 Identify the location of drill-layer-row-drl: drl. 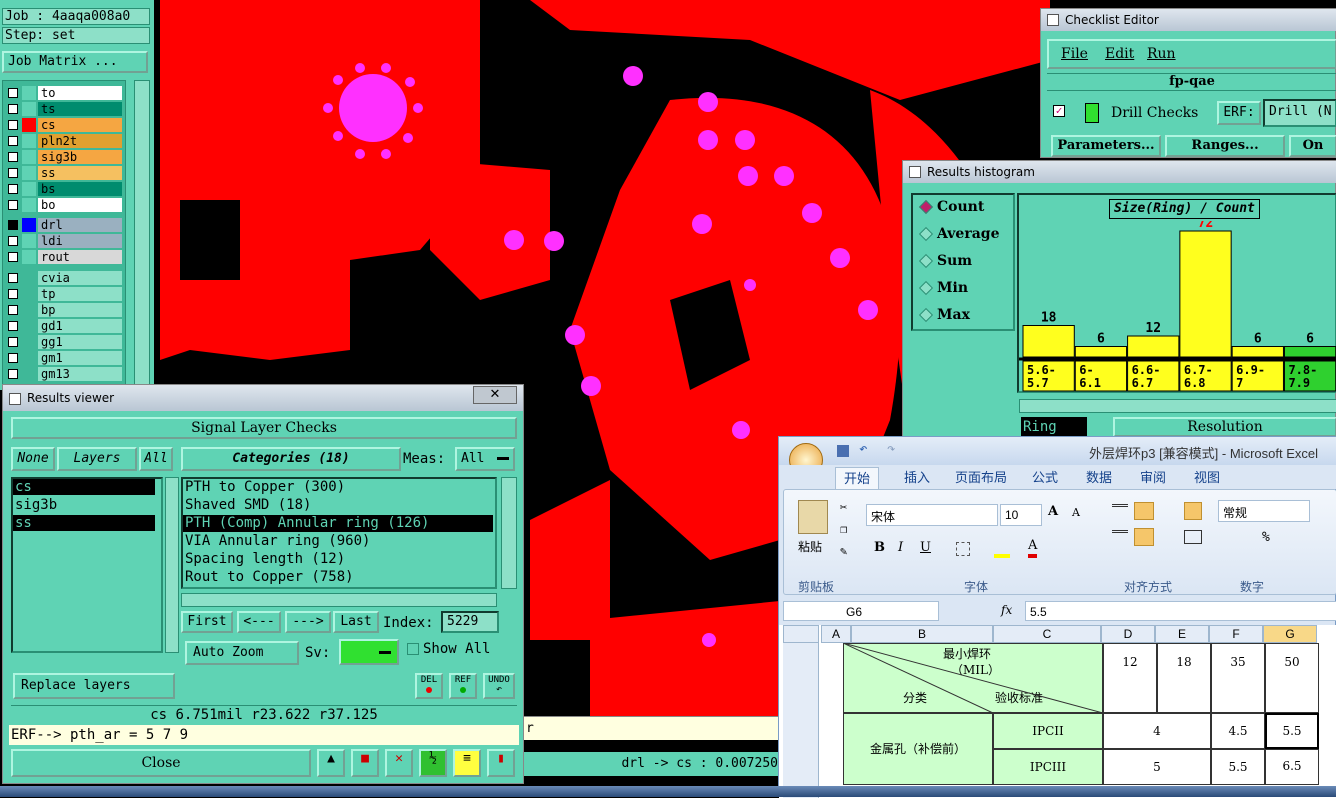
(64, 225).